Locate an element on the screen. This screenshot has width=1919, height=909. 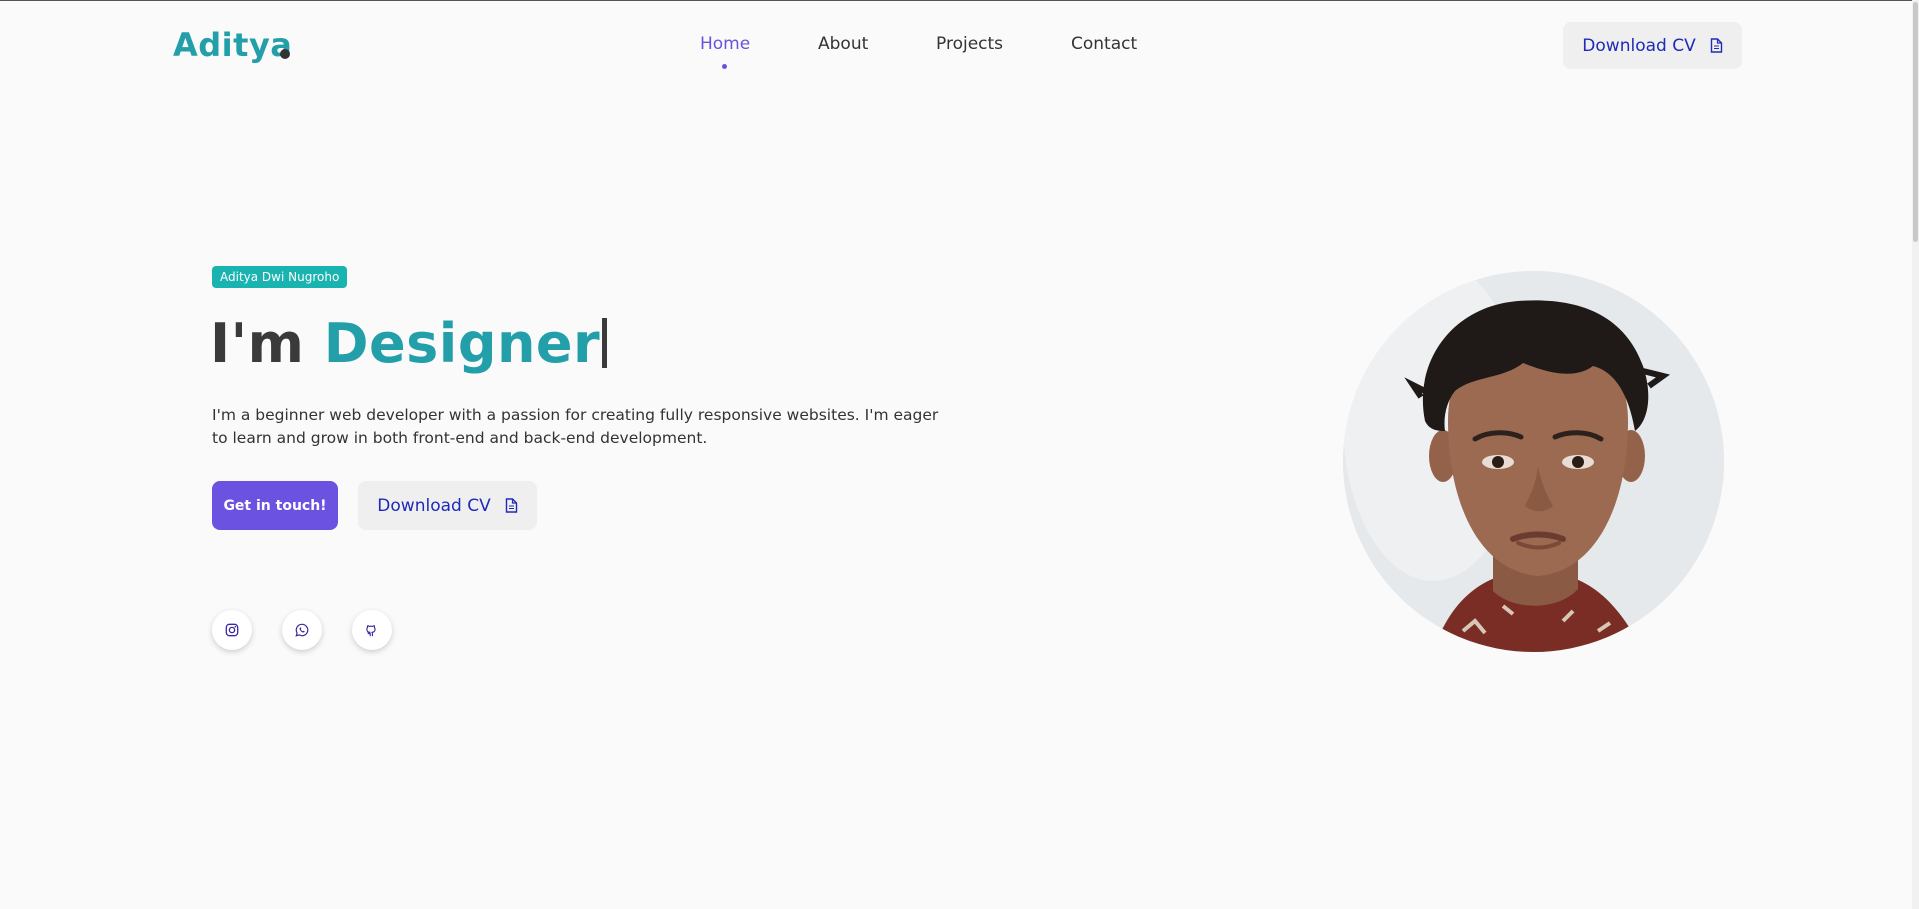
github-link is located at coordinates (372, 630).